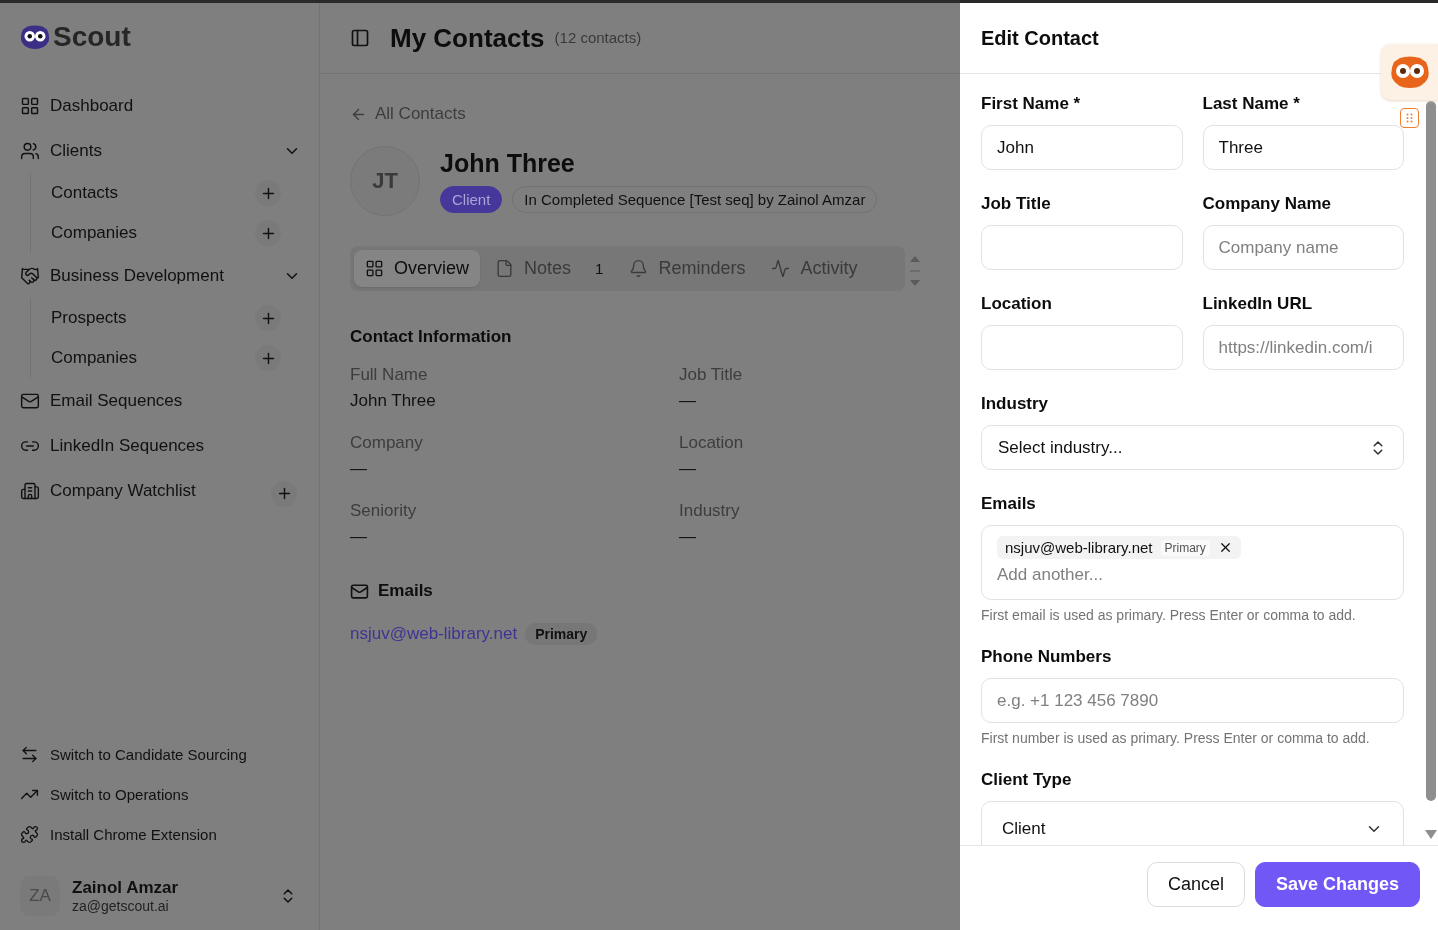  Describe the element at coordinates (1031, 104) in the screenshot. I see `field-label: First Name *` at that location.